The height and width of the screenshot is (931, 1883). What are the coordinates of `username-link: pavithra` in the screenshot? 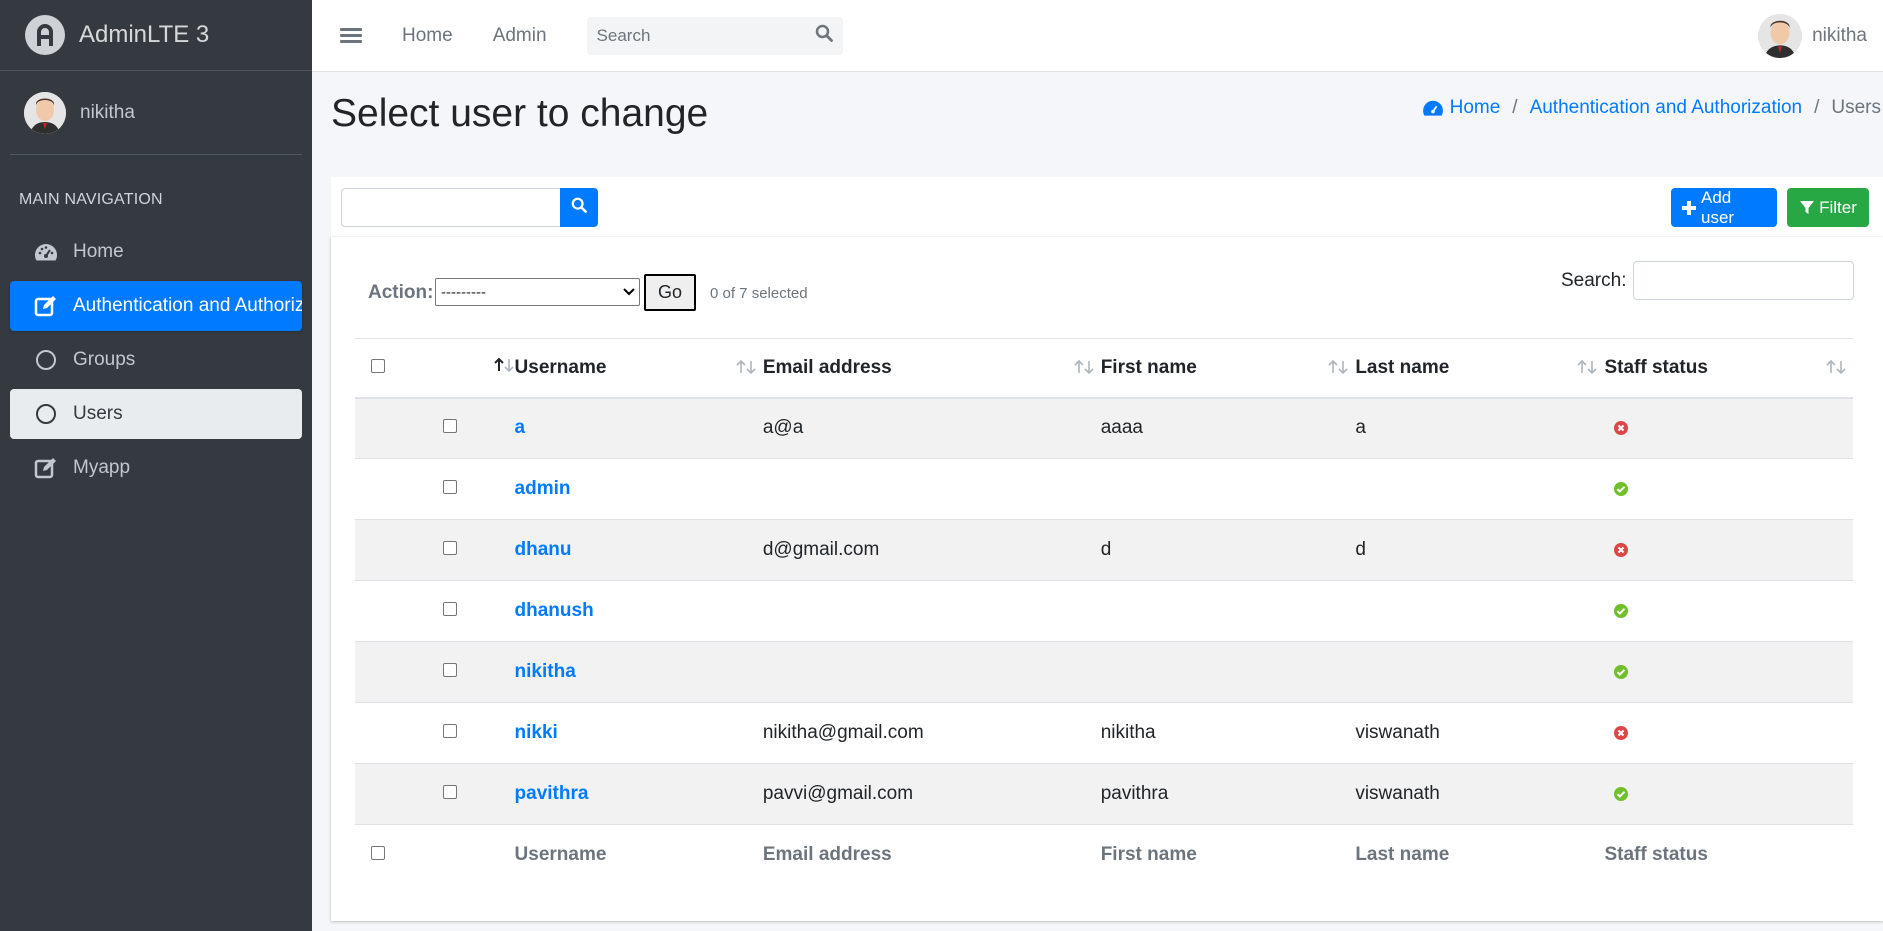 It's located at (552, 793).